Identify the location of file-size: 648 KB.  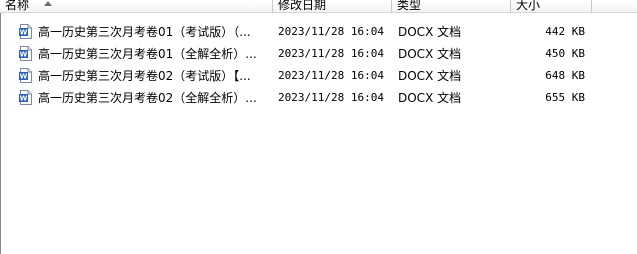
(565, 75).